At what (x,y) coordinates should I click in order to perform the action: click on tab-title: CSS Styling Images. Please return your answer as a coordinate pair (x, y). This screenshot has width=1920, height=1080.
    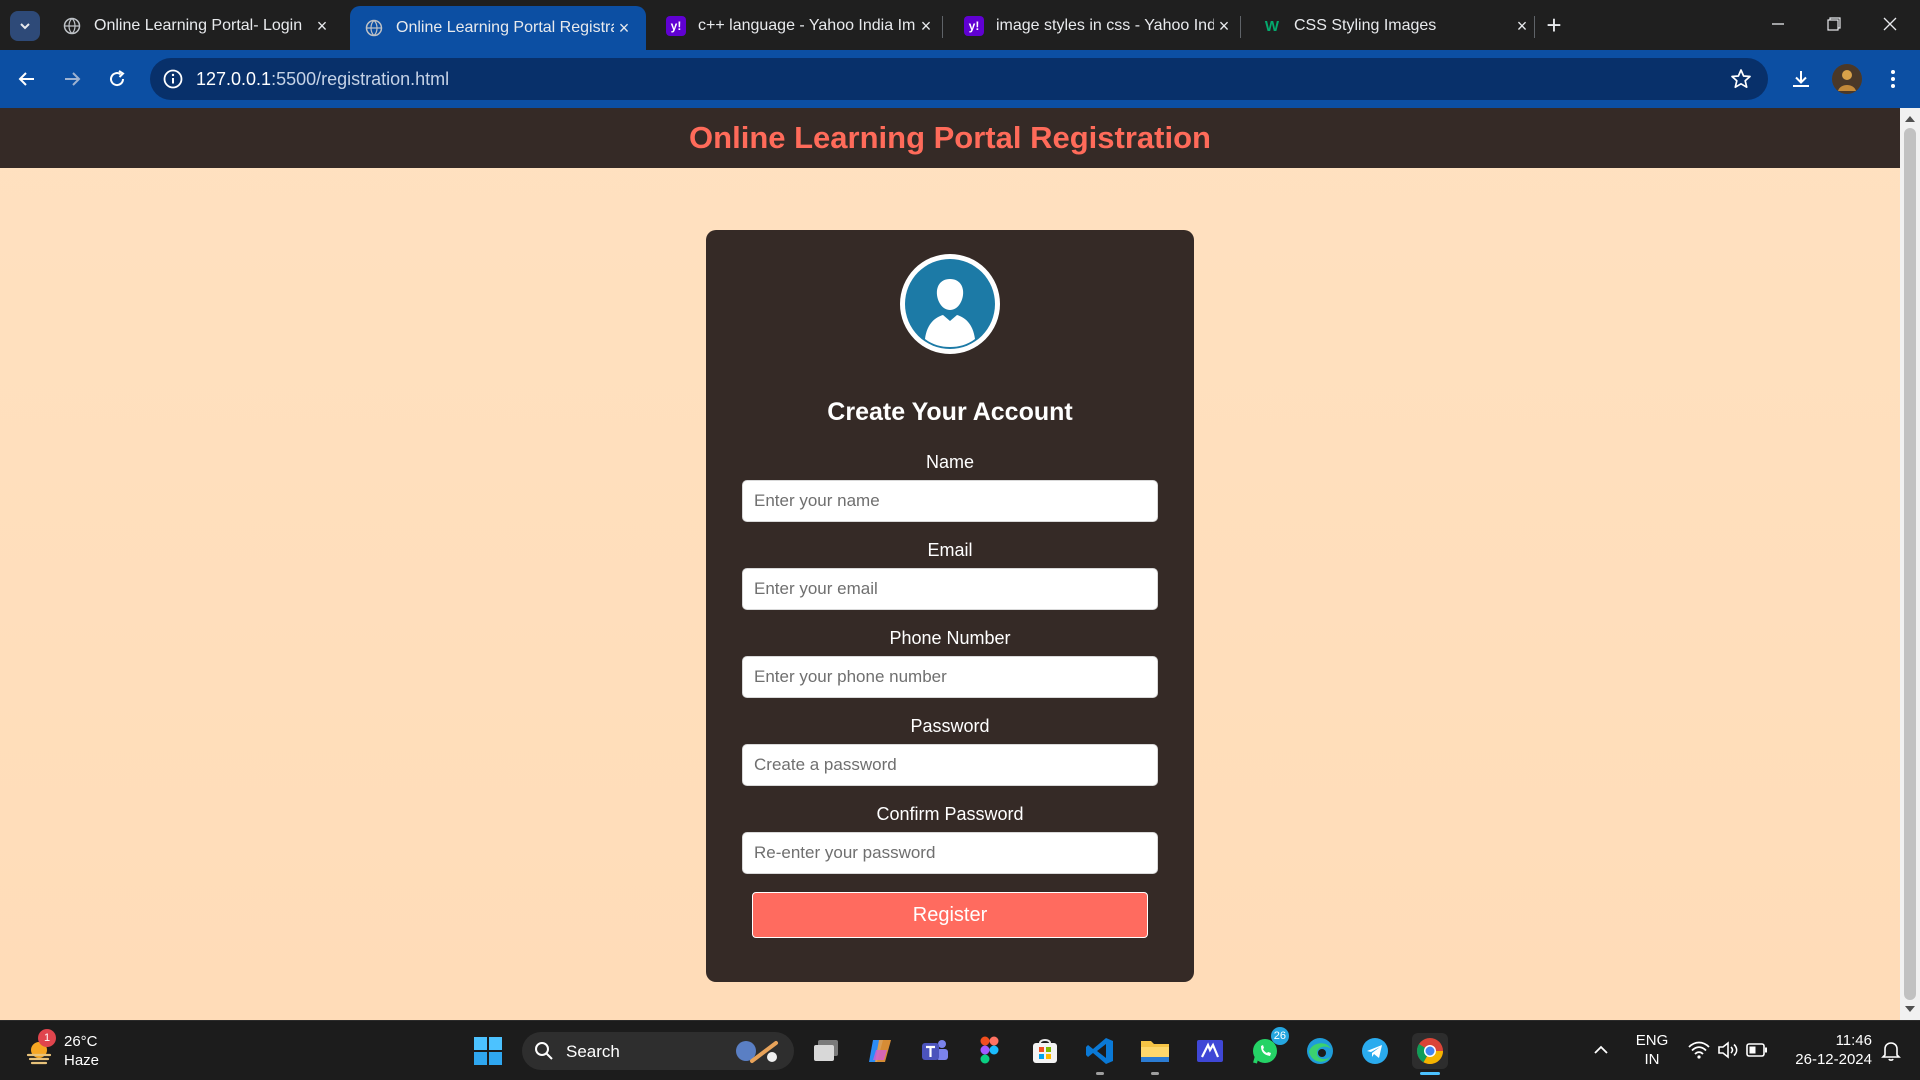
    Looking at the image, I should click on (1365, 25).